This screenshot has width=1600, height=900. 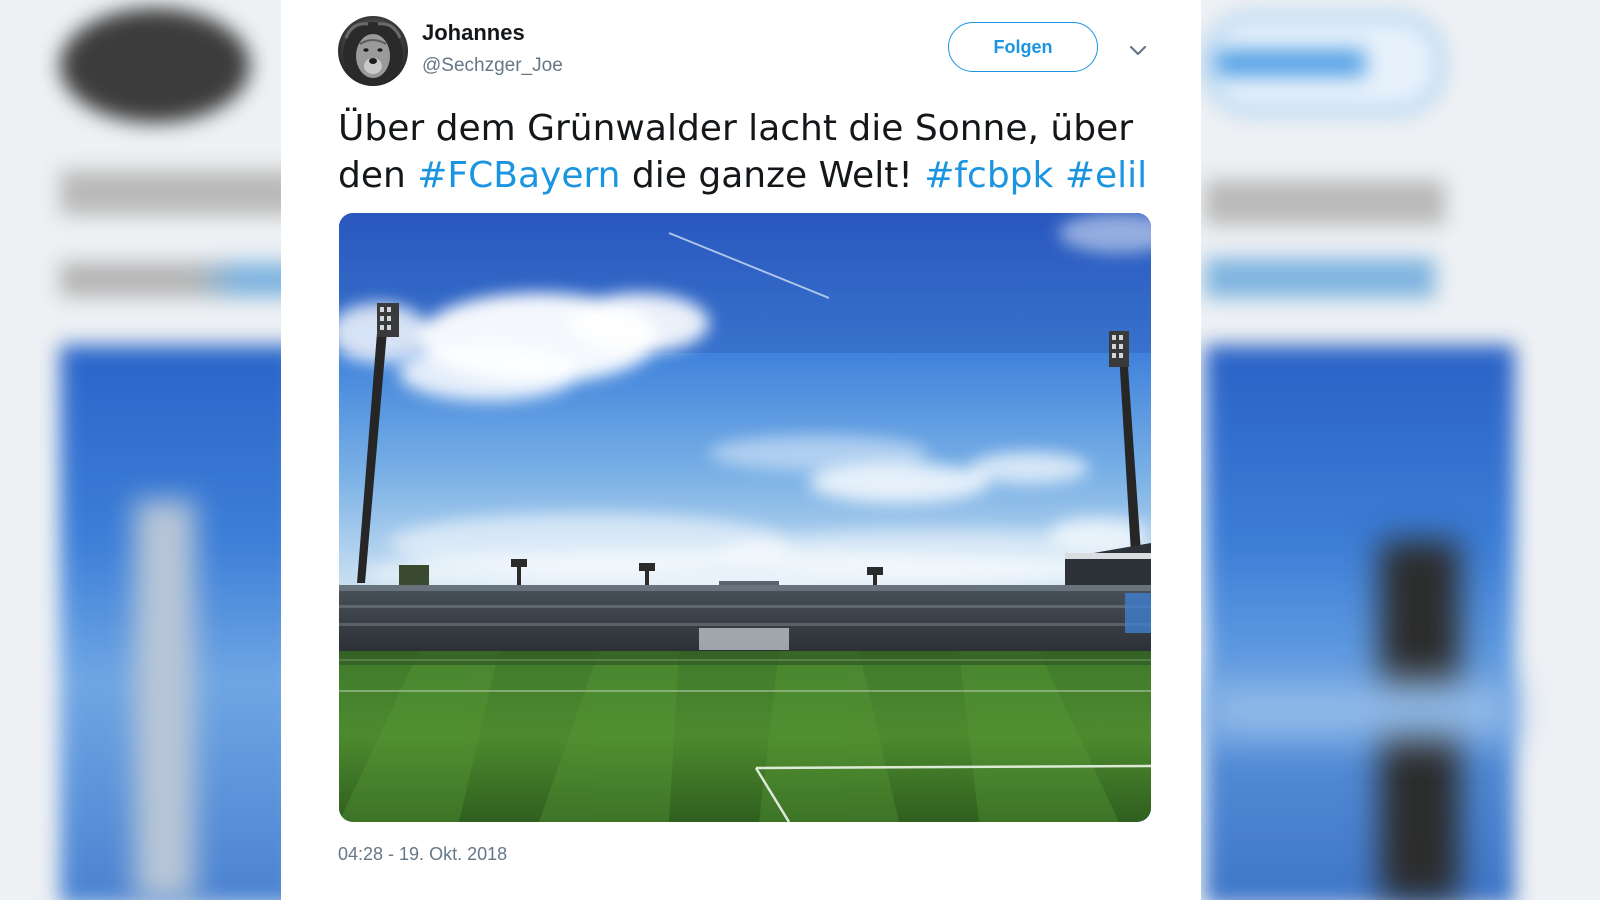 I want to click on author-handle: @Sechzger_Joe, so click(x=492, y=66).